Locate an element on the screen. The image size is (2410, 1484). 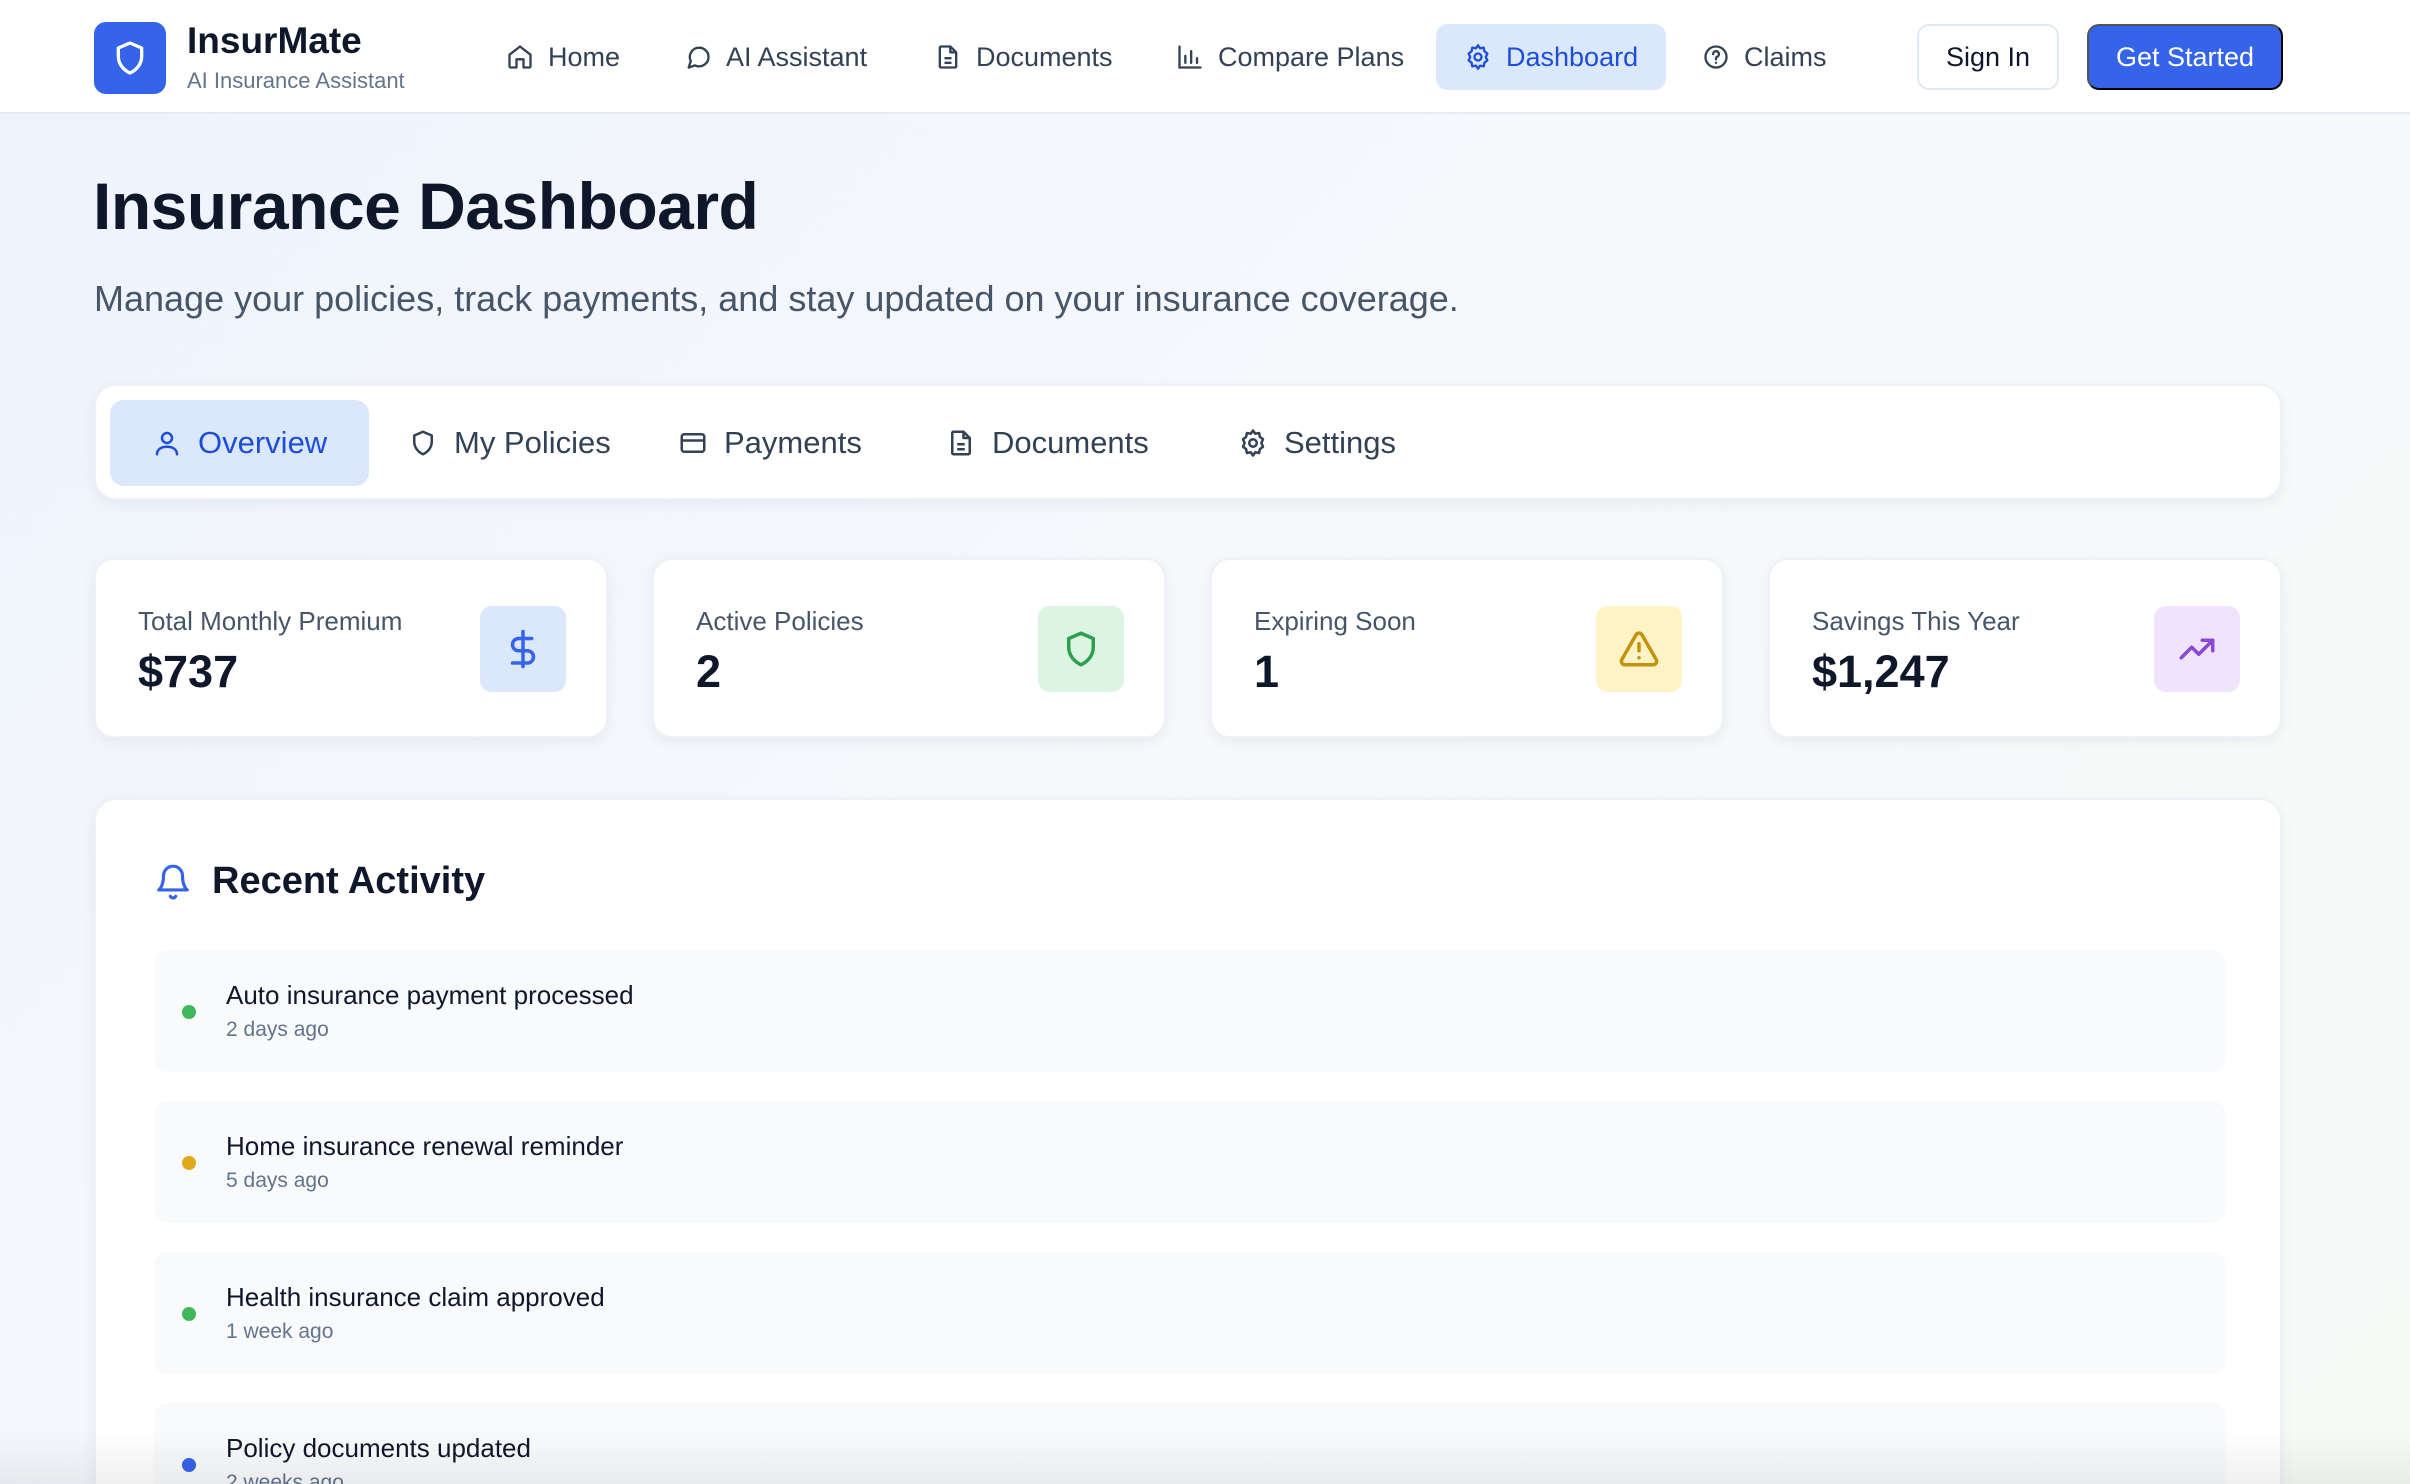
activity-time: 1 week ago is located at coordinates (280, 1331).